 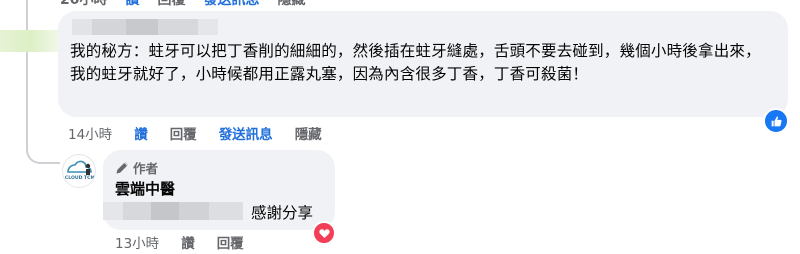 What do you see at coordinates (90, 133) in the screenshot?
I see `comment-time: 14小時` at bounding box center [90, 133].